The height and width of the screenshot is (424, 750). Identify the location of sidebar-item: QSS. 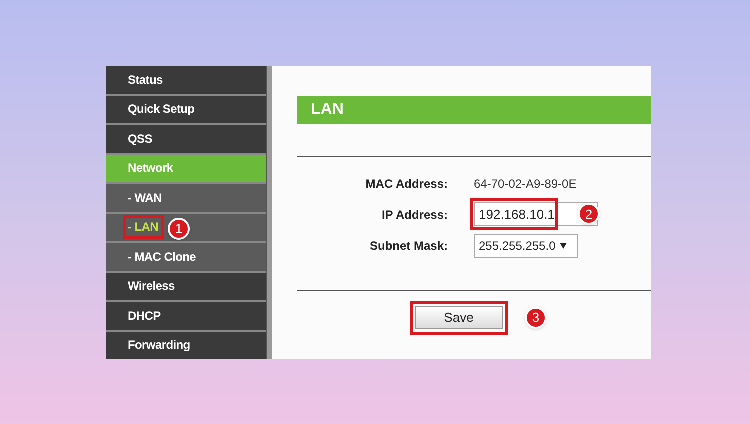
(186, 138).